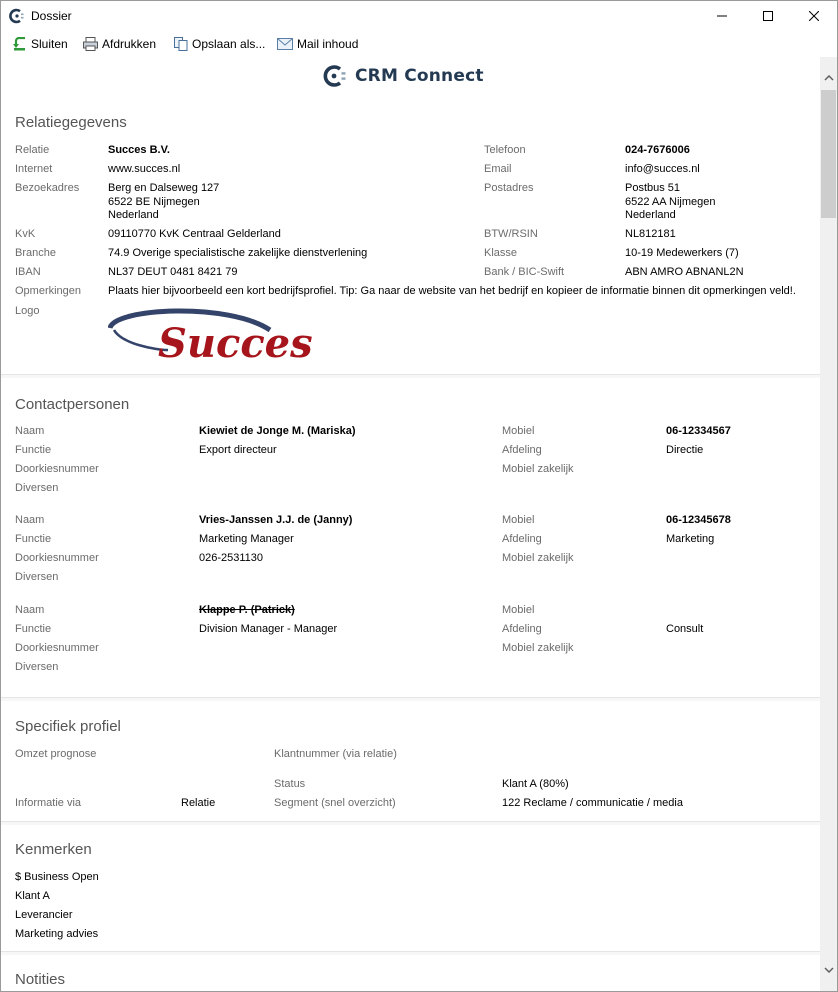 The height and width of the screenshot is (992, 838). What do you see at coordinates (328, 44) in the screenshot?
I see `mail-content-label: Mail inhoud` at bounding box center [328, 44].